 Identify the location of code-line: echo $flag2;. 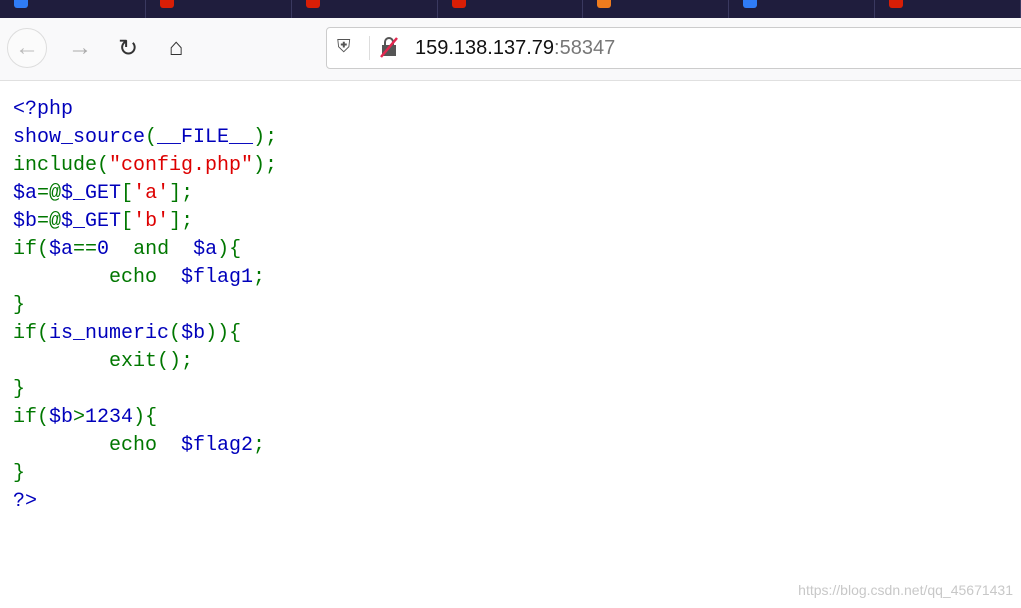
(145, 446).